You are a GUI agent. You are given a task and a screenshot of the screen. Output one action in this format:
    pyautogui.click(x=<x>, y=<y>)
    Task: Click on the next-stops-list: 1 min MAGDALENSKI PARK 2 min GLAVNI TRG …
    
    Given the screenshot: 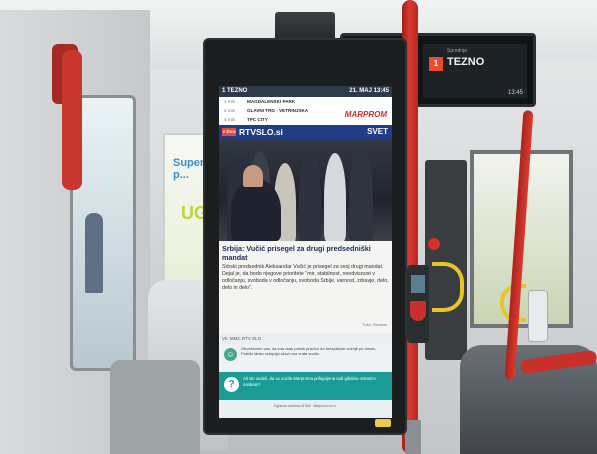 What is the action you would take?
    pyautogui.click(x=305, y=111)
    